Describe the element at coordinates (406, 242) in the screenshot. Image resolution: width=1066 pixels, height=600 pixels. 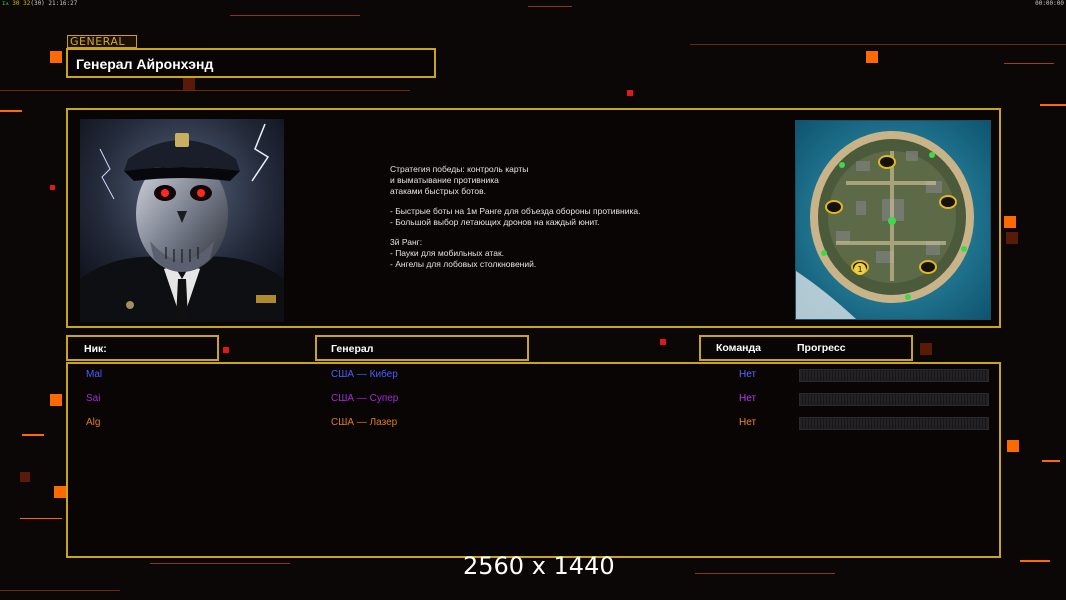
I see `strategy-line: 3й Ранг:` at that location.